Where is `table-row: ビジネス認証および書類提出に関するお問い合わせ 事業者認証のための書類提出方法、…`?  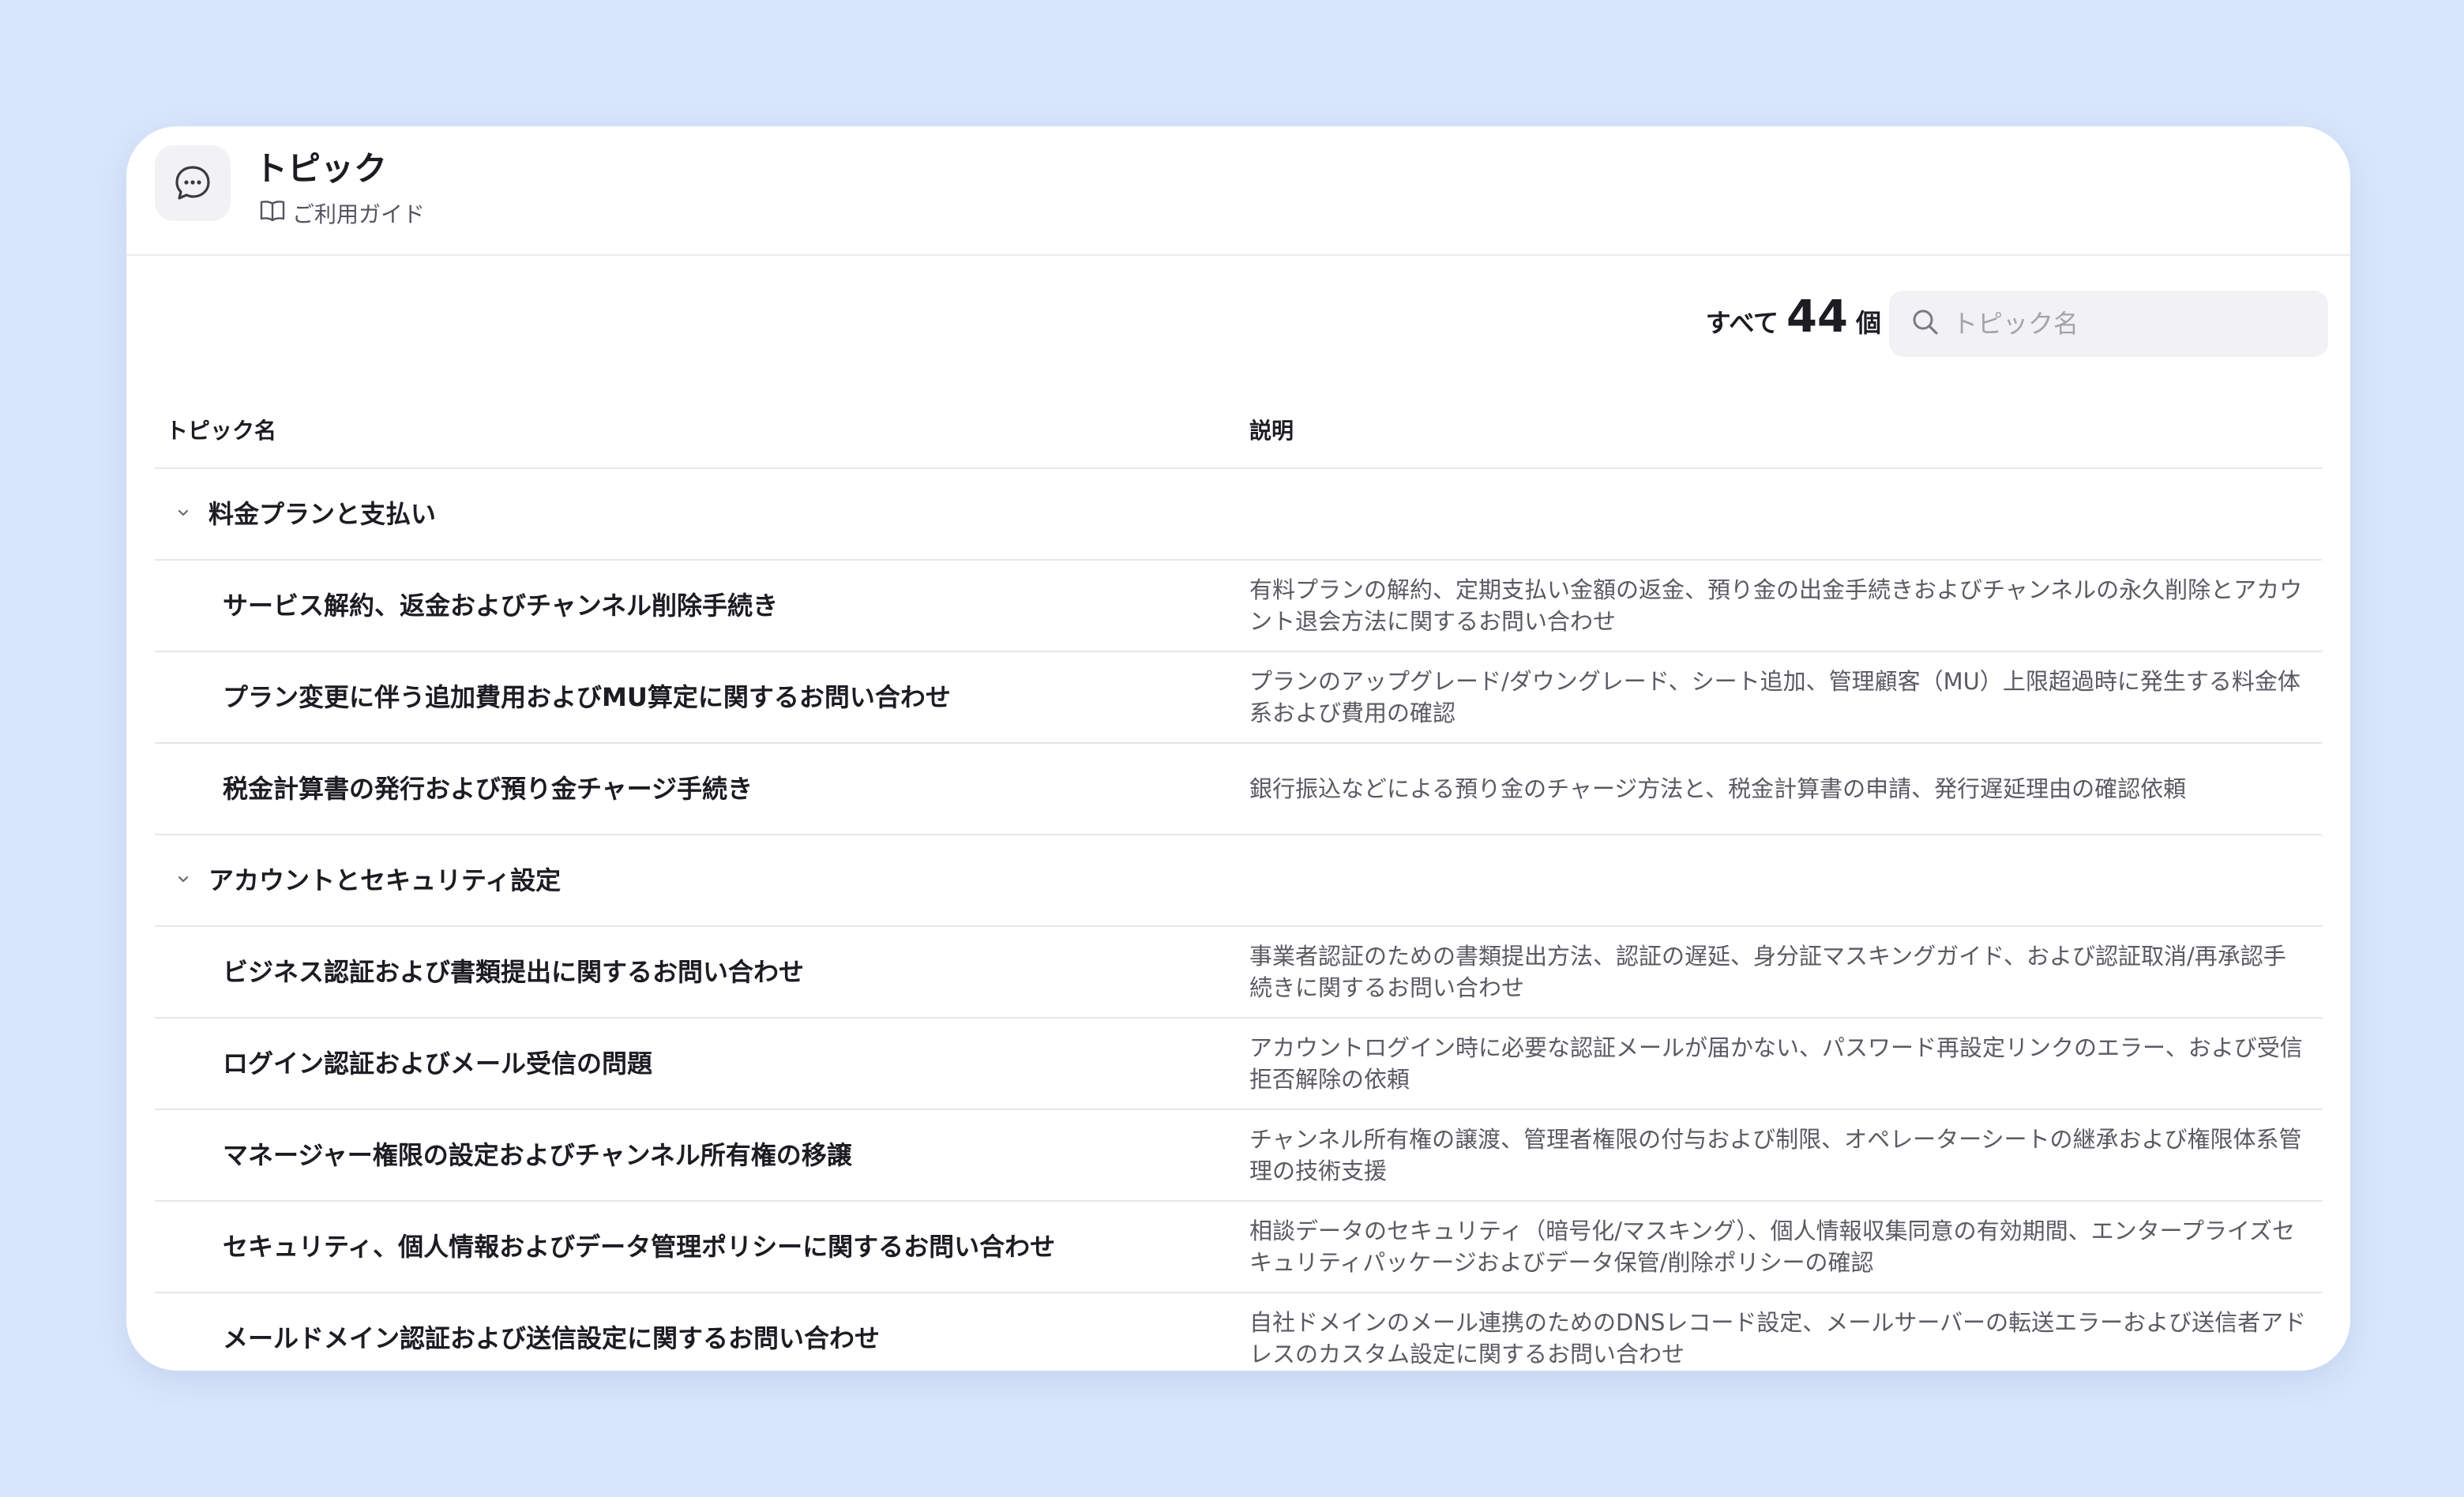
table-row: ビジネス認証および書類提出に関するお問い合わせ 事業者認証のための書類提出方法、… is located at coordinates (1238, 973).